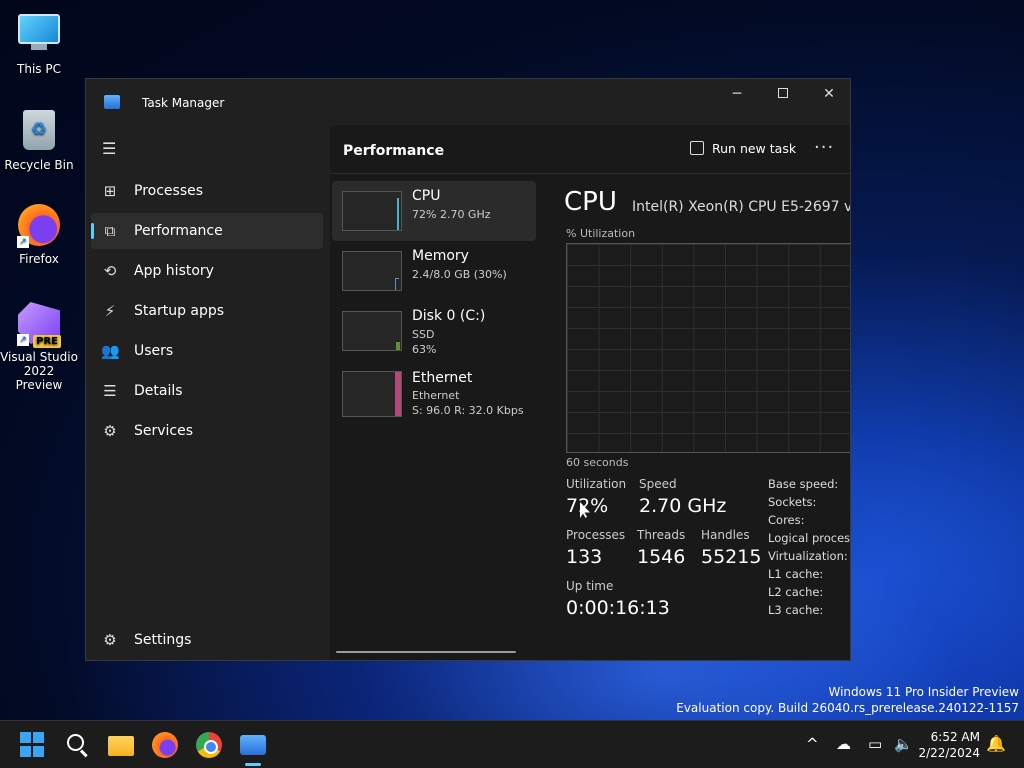  I want to click on perf-item-sub: 63%, so click(424, 349).